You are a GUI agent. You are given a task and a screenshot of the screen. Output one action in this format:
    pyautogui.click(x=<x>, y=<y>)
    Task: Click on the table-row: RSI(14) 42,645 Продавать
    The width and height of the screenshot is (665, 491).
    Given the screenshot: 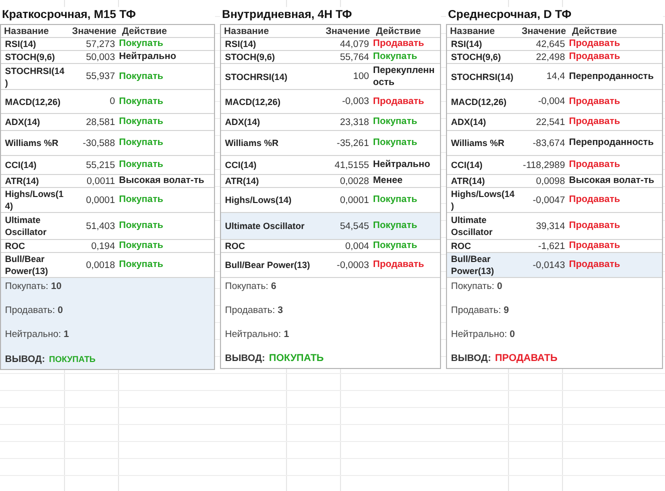 What is the action you would take?
    pyautogui.click(x=554, y=44)
    